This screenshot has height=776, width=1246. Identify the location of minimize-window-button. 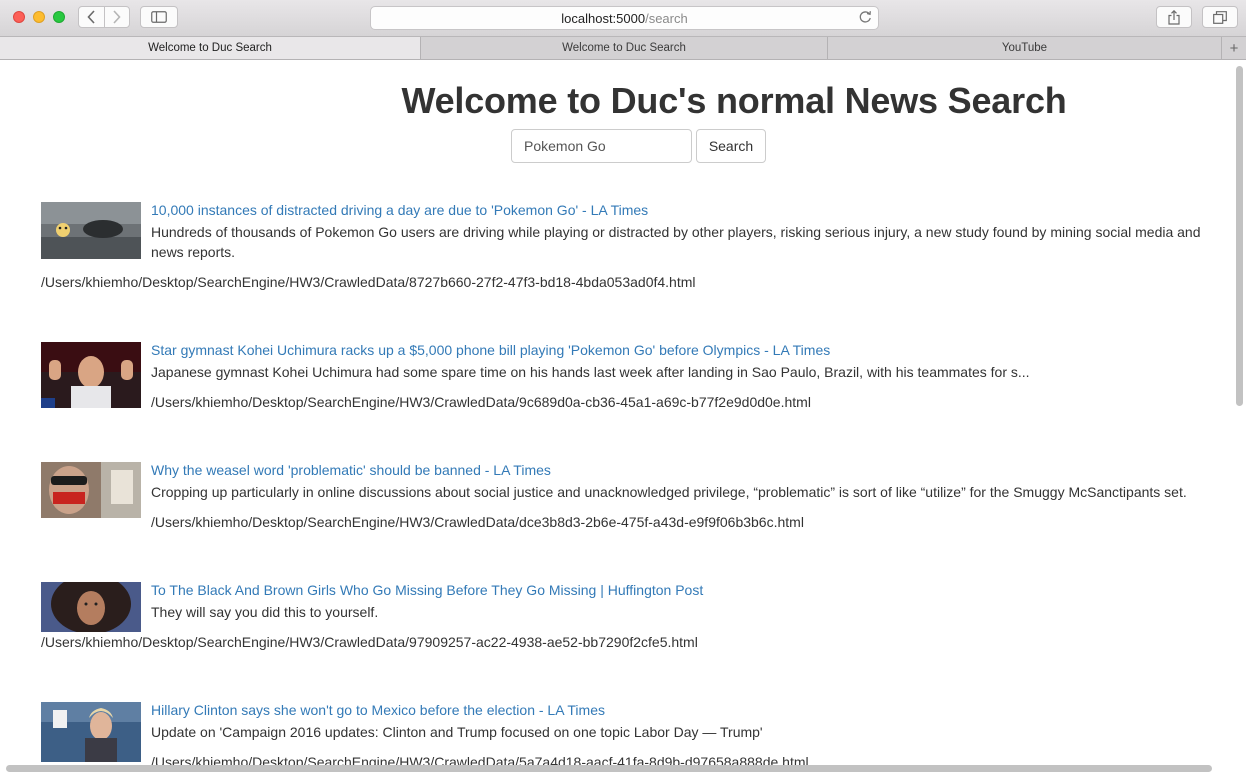
(39, 17).